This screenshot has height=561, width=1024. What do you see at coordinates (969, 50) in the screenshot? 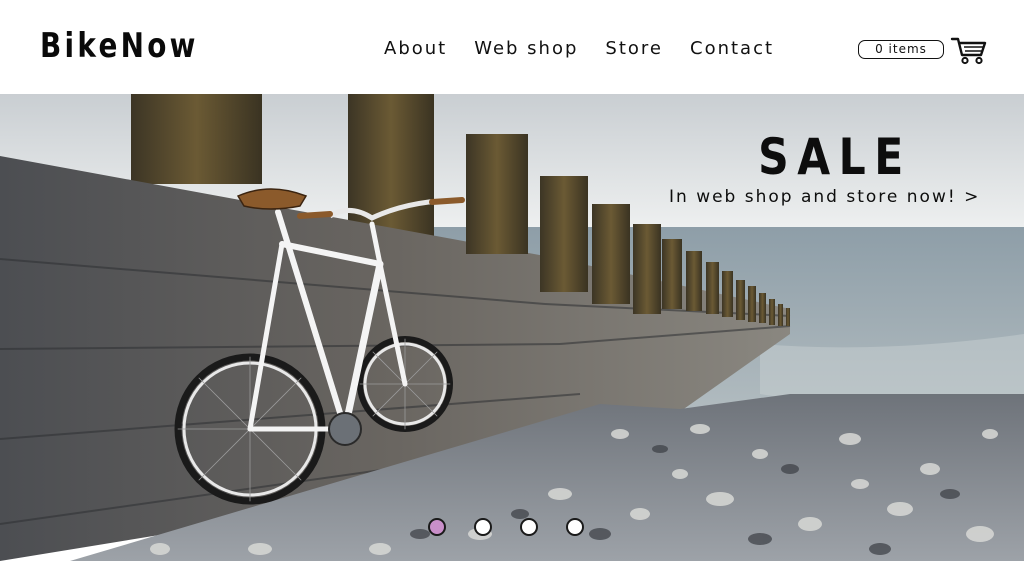
I see `shopping-cart-icon` at bounding box center [969, 50].